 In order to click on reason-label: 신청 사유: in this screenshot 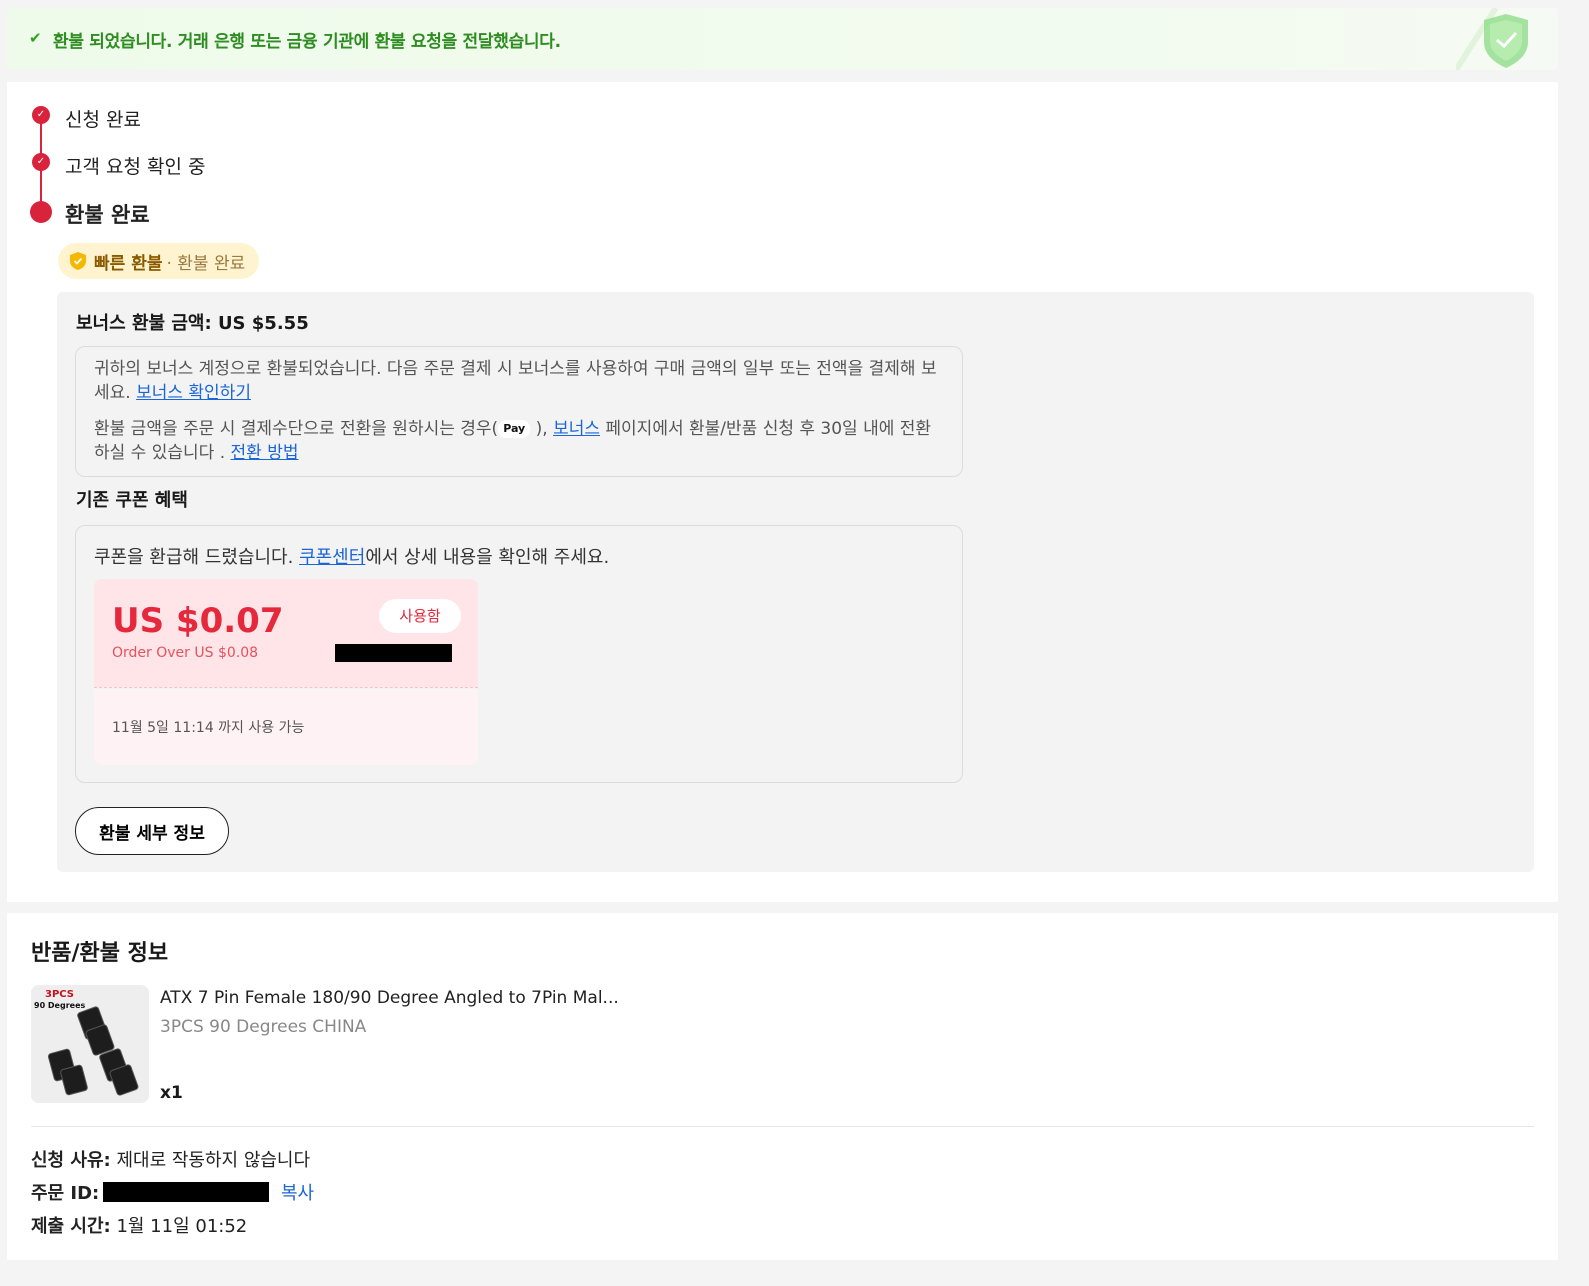, I will do `click(71, 1160)`.